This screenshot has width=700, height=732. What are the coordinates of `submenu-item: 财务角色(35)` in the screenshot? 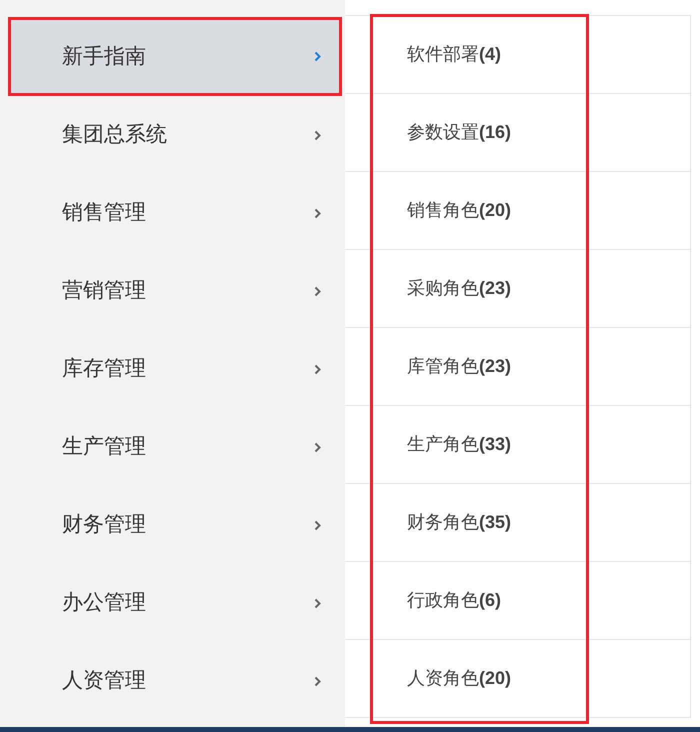 It's located at (517, 523).